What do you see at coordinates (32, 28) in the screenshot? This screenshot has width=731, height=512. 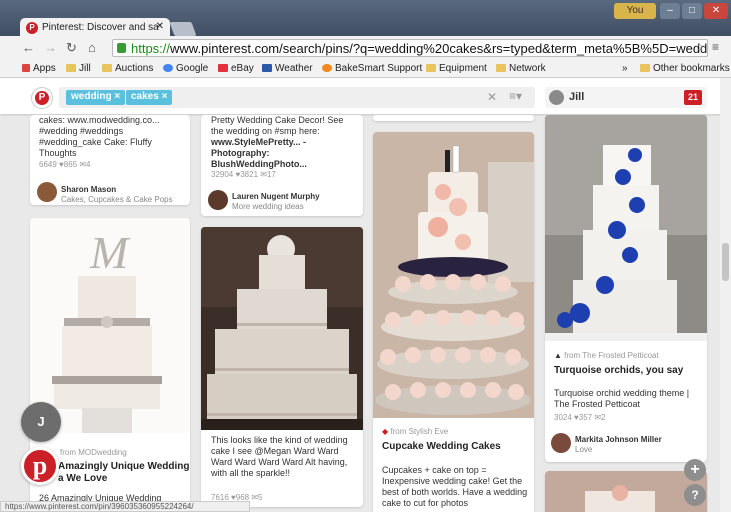 I see `pinterest-favicon-icon: P` at bounding box center [32, 28].